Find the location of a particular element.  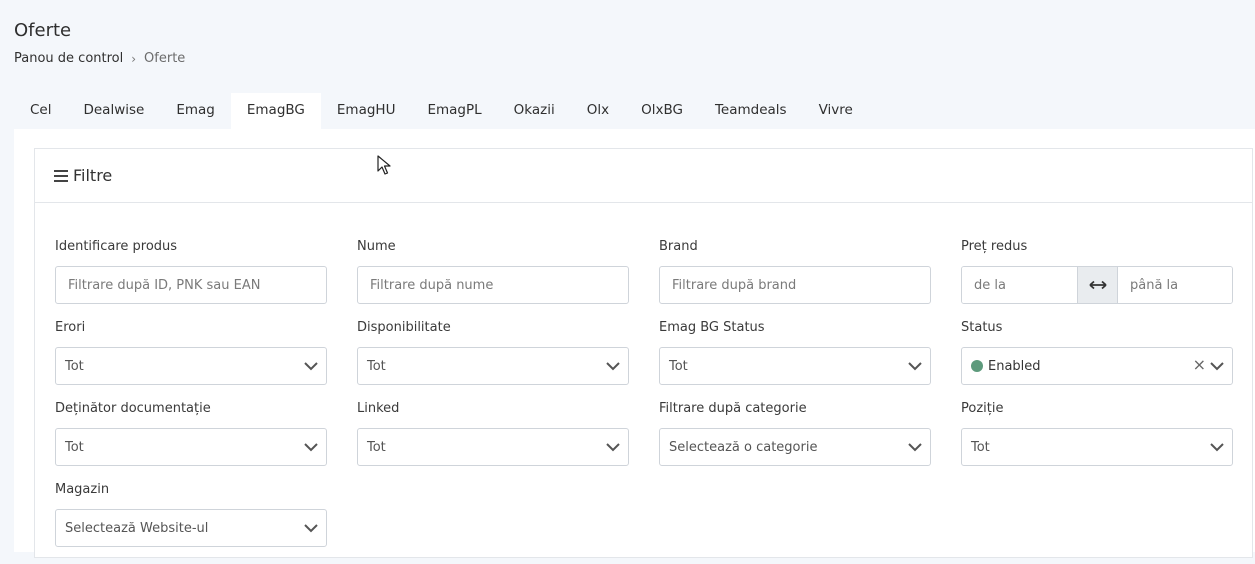

brand-field: Brand is located at coordinates (795, 280).